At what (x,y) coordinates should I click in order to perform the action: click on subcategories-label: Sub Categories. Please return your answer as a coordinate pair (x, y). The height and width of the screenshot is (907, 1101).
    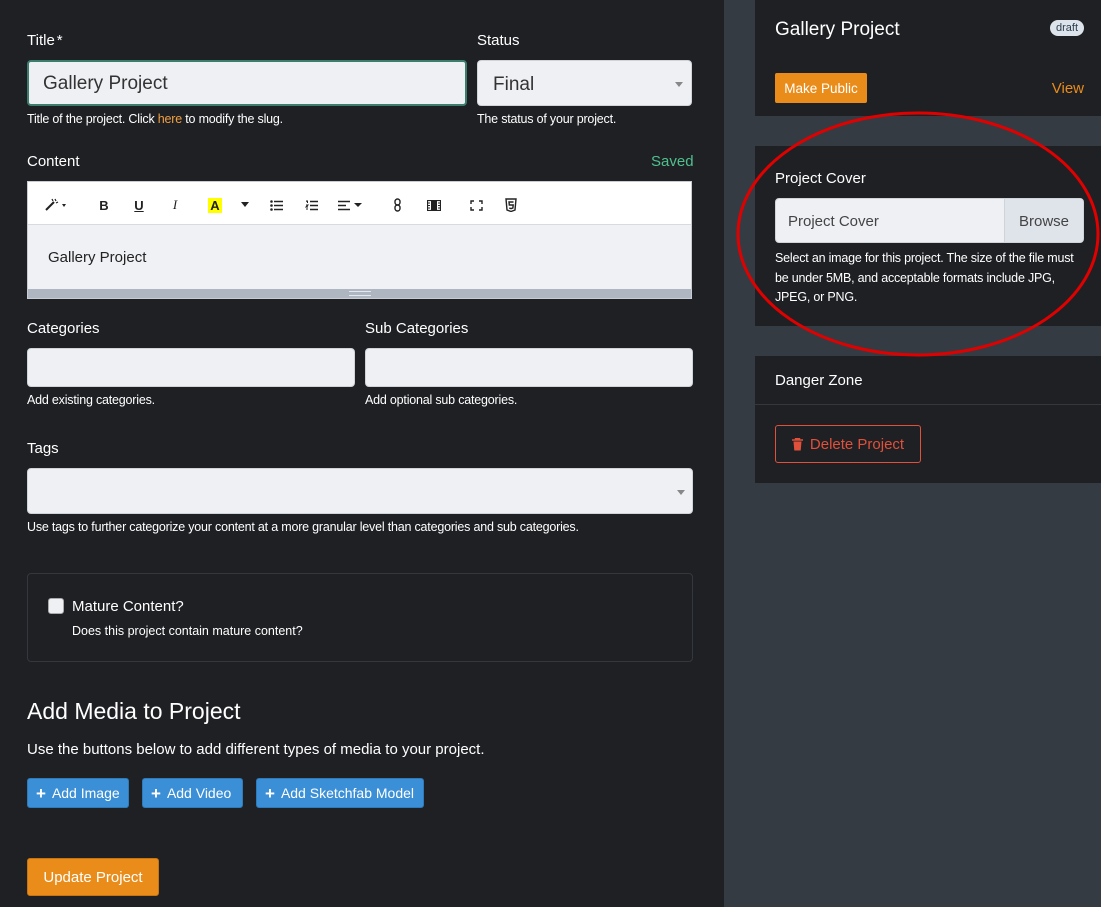
    Looking at the image, I should click on (417, 328).